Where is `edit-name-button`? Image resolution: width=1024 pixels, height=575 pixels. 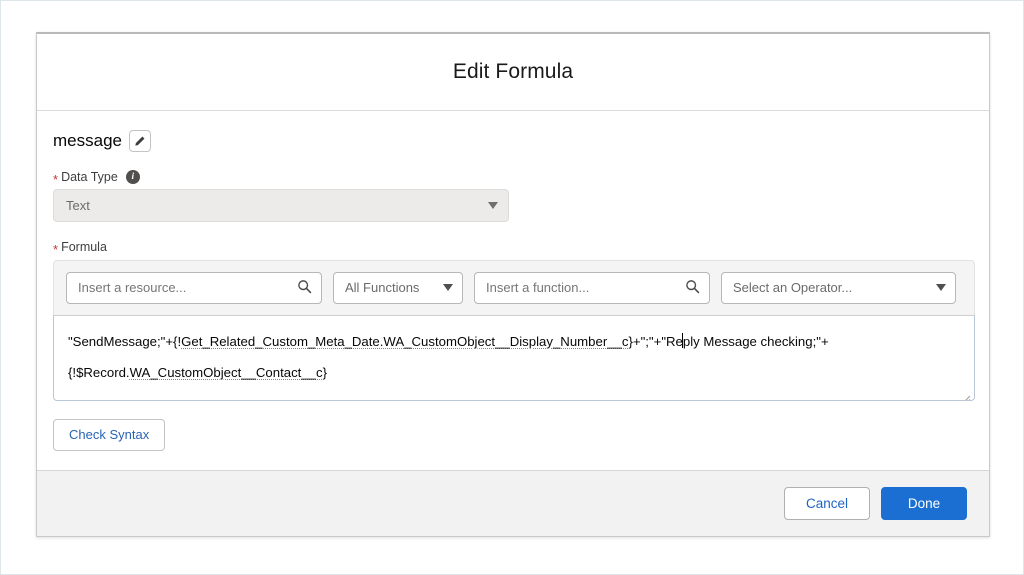 edit-name-button is located at coordinates (139, 141).